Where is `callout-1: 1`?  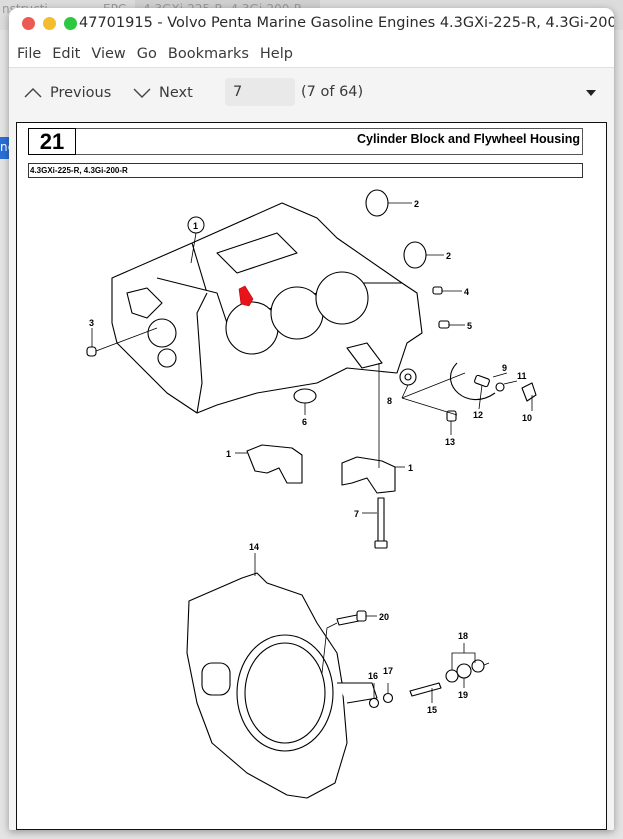
callout-1: 1 is located at coordinates (195, 226).